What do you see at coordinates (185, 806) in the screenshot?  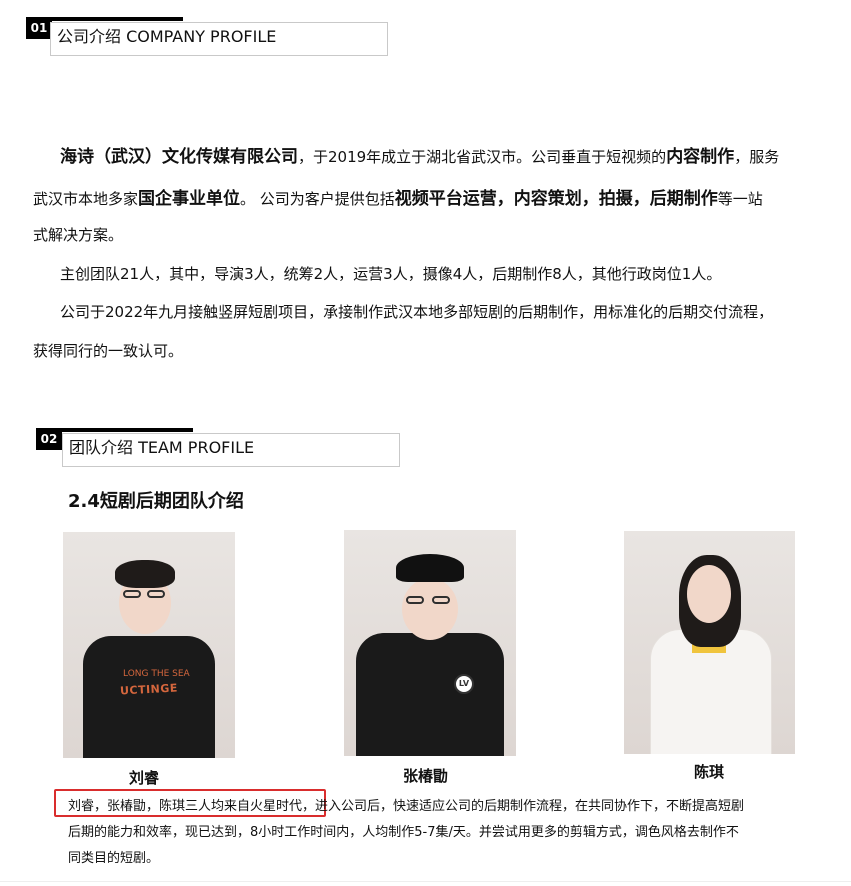 I see `team-description-highlighted-text: 刘睿，张椿勖，陈琪三人均来自火星时代` at bounding box center [185, 806].